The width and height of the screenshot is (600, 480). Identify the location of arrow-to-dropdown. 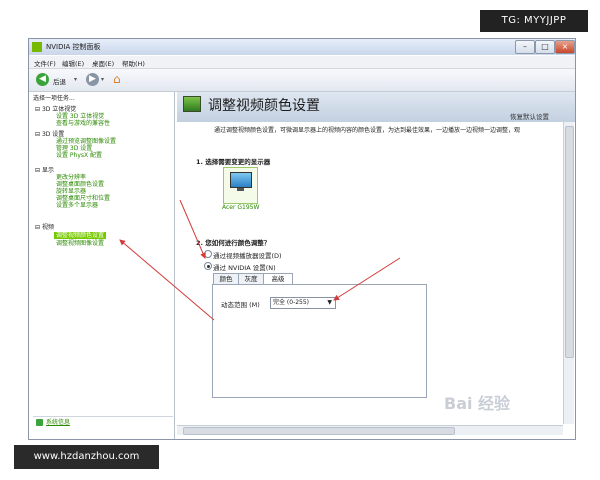
(367, 279).